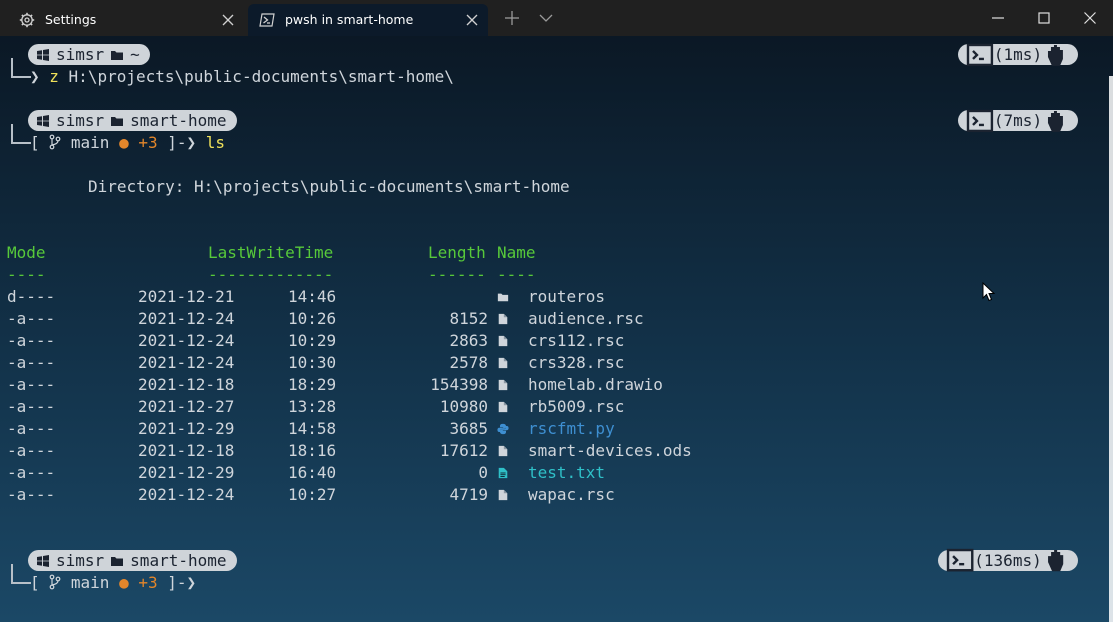  Describe the element at coordinates (595, 384) in the screenshot. I see `cell-name: homelab.drawio` at that location.